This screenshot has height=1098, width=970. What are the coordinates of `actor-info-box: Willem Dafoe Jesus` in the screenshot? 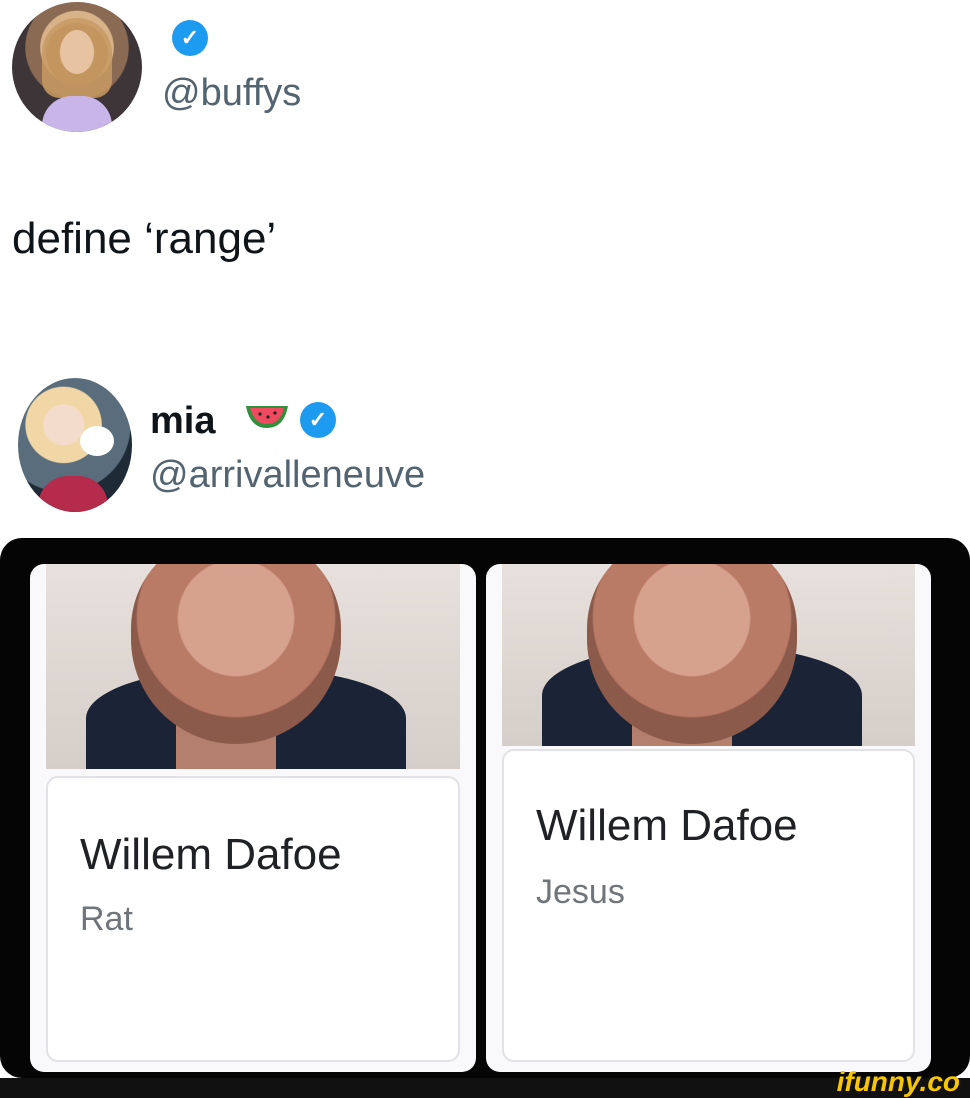 It's located at (708, 905).